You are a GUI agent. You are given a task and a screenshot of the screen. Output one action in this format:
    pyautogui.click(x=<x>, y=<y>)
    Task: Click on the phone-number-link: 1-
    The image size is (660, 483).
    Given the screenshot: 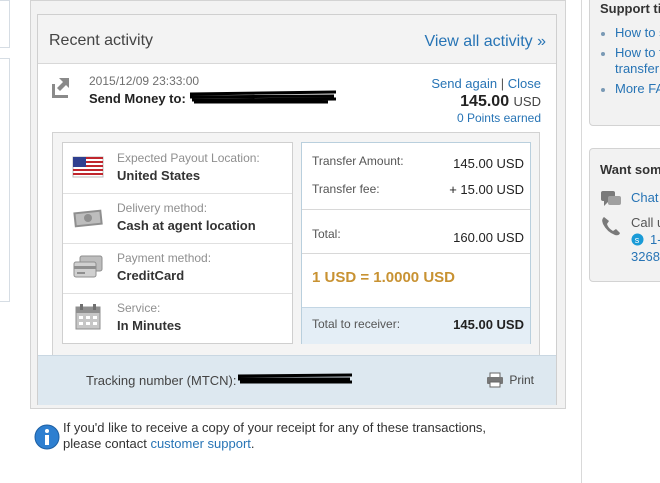 What is the action you would take?
    pyautogui.click(x=655, y=239)
    